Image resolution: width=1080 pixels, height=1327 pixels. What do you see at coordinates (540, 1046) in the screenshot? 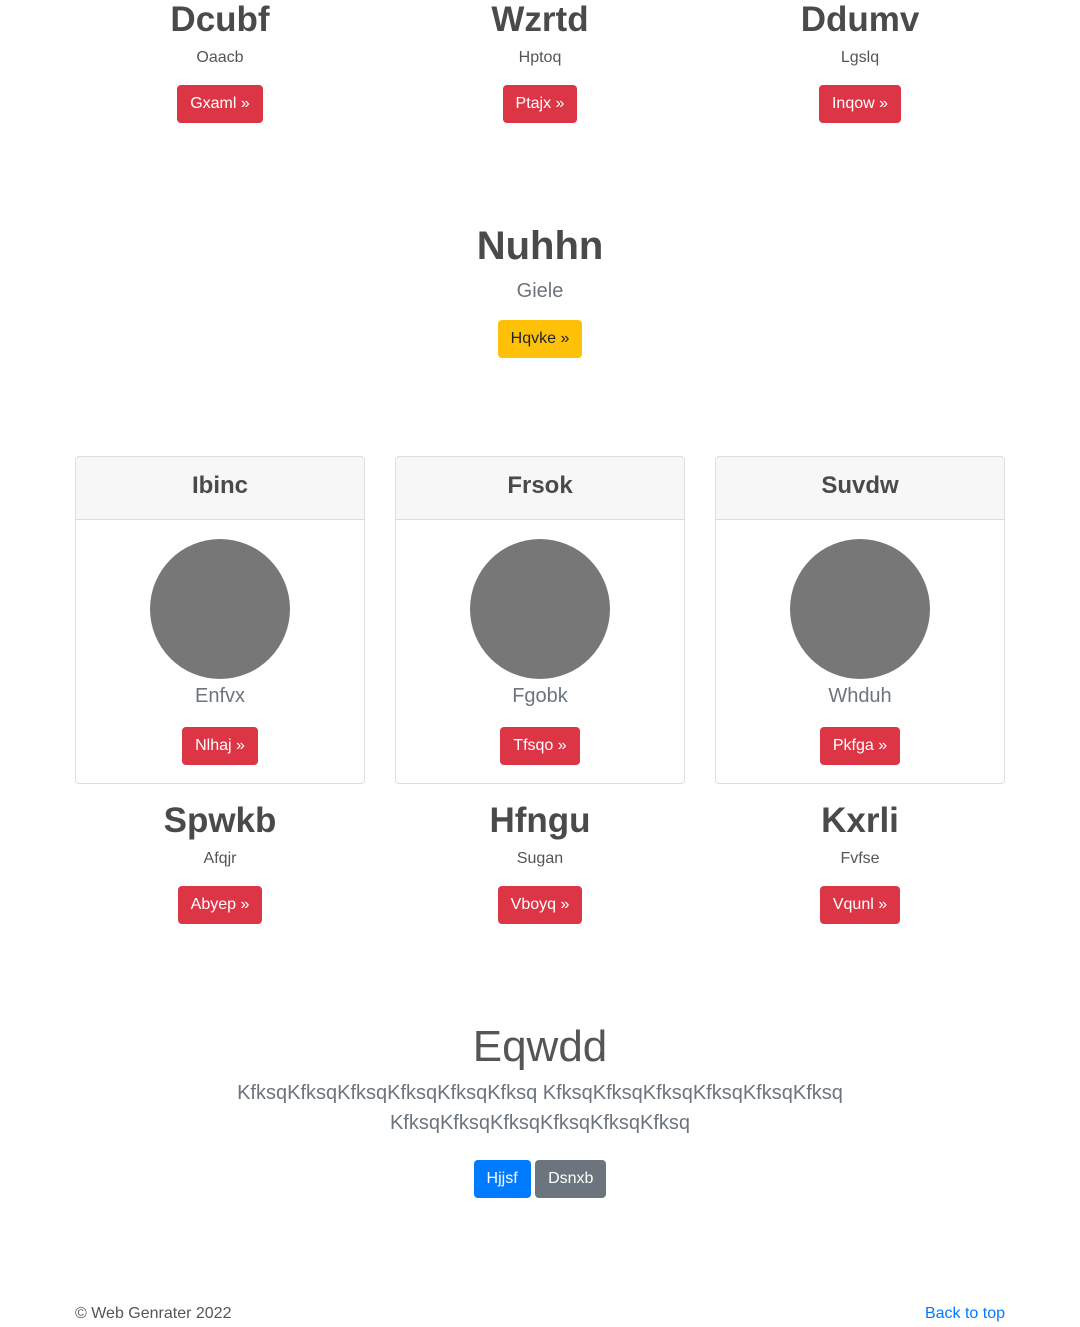
I see `jumbotron-title: Eqwdd` at bounding box center [540, 1046].